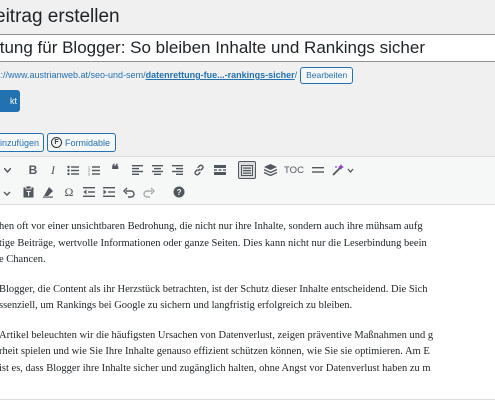 This screenshot has height=400, width=495. I want to click on toc-button: TOC, so click(294, 170).